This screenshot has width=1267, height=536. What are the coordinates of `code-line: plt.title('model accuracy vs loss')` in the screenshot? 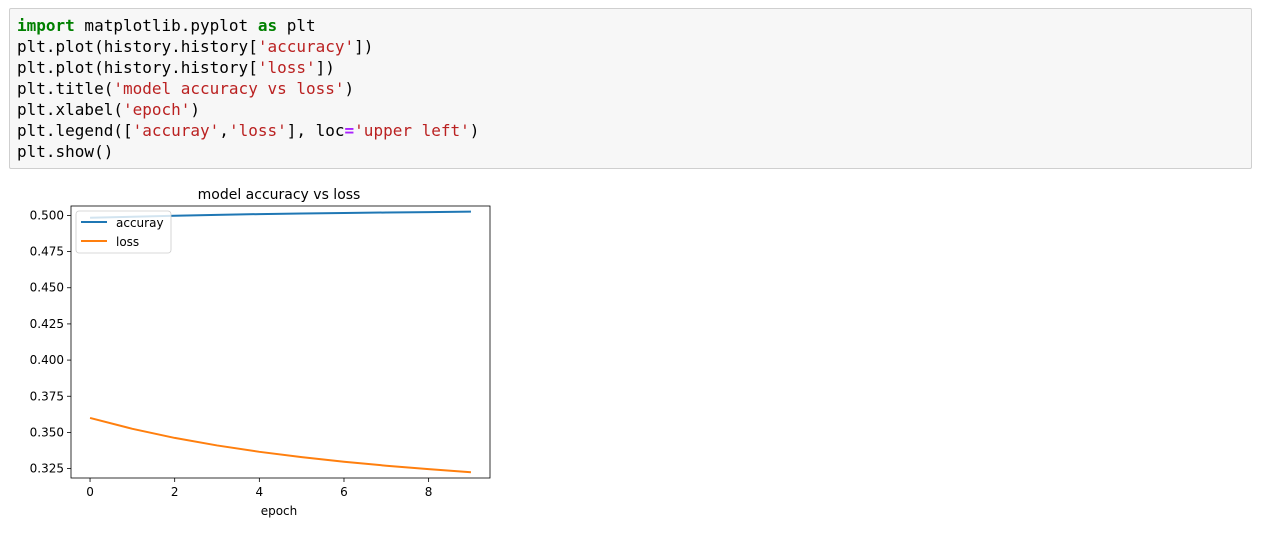 It's located at (248, 88).